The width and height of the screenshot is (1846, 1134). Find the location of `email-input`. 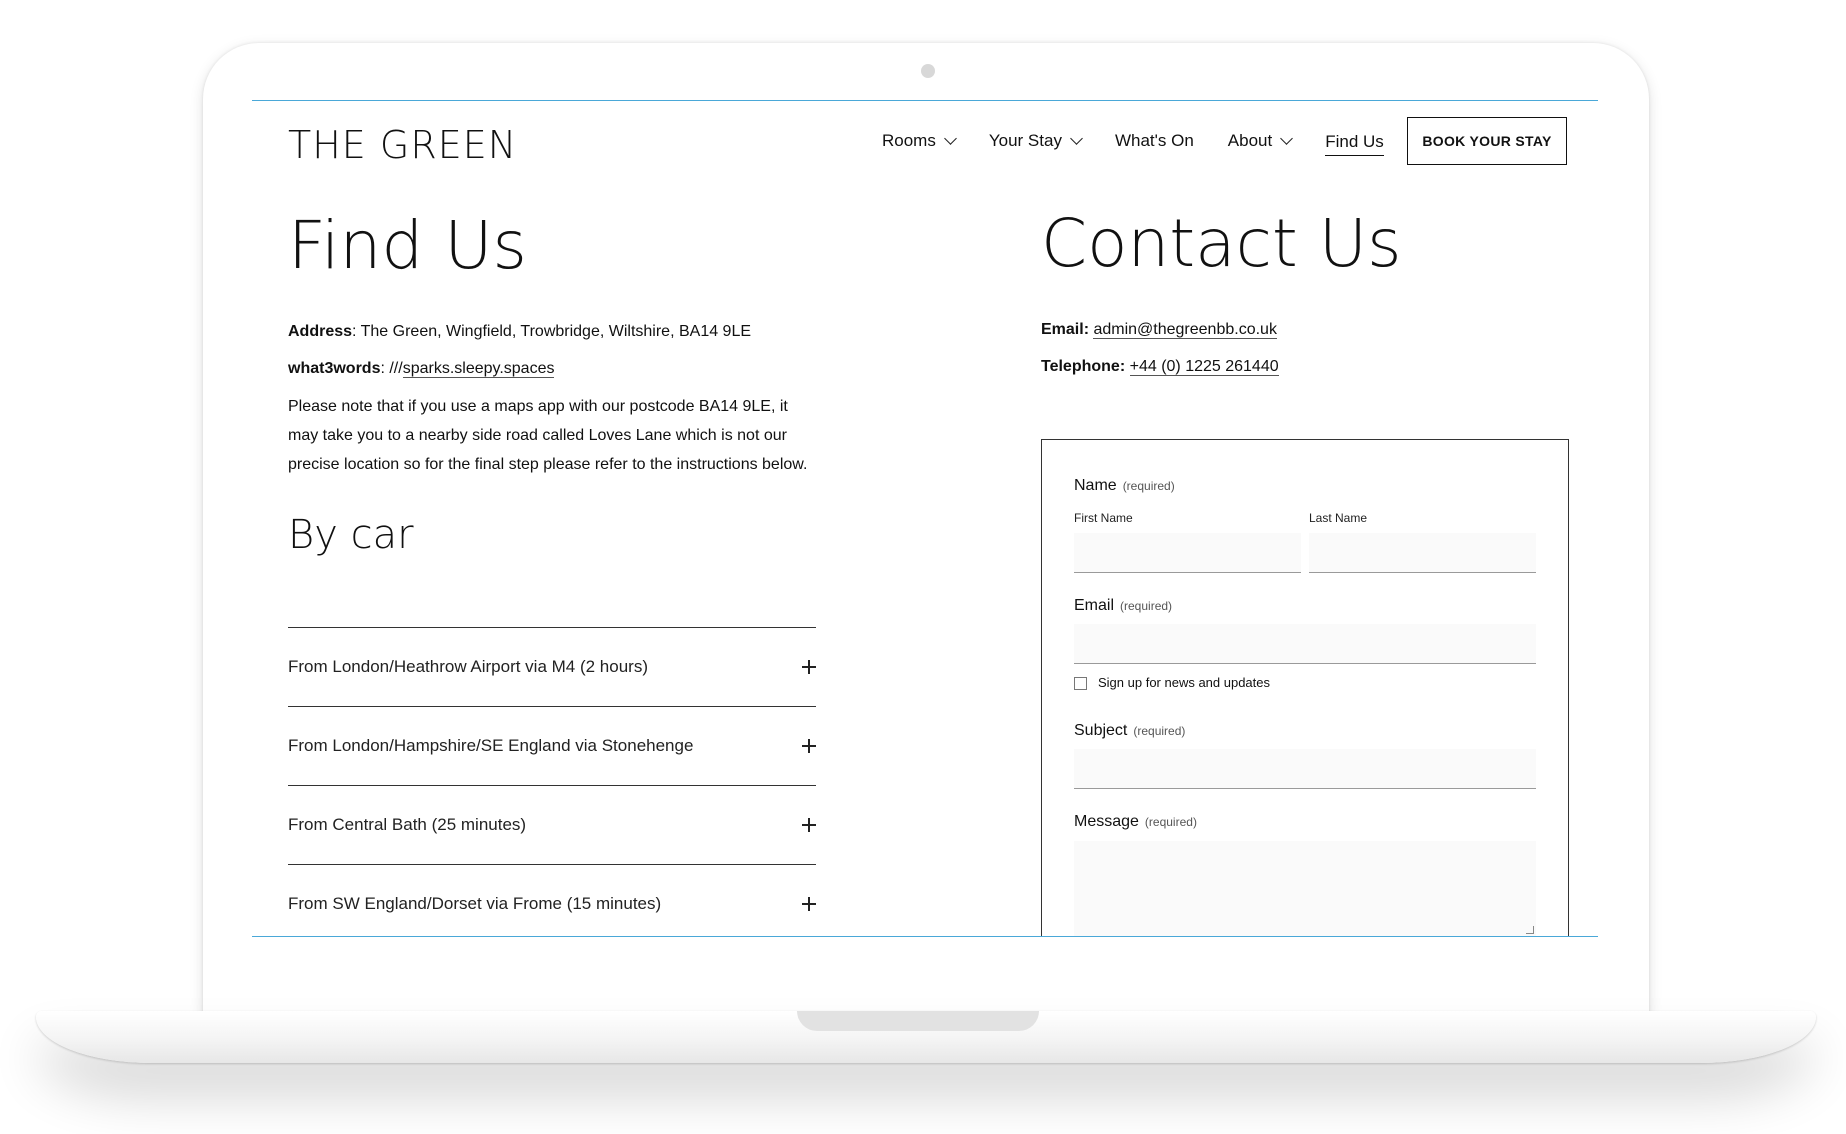

email-input is located at coordinates (1305, 644).